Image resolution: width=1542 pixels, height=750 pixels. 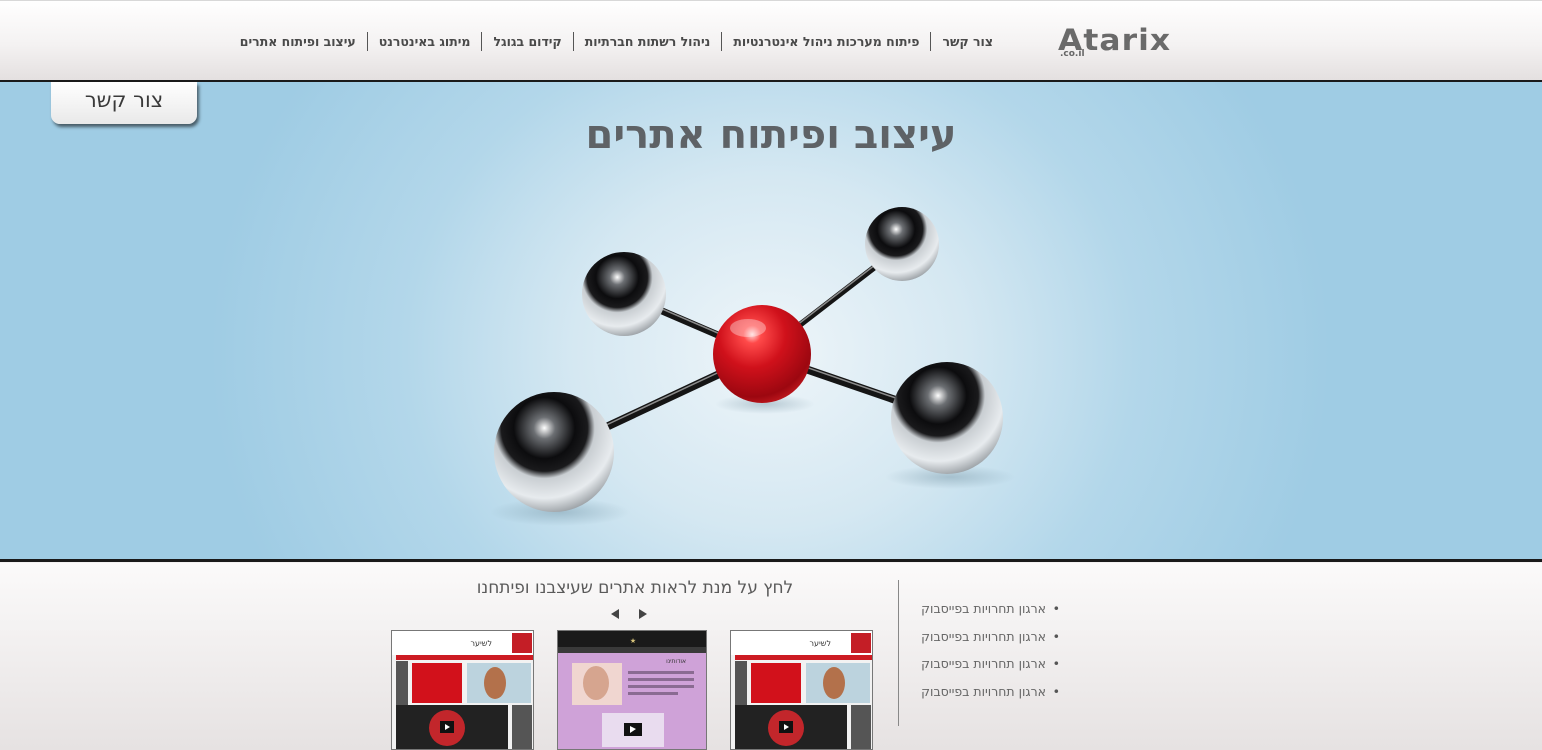 What do you see at coordinates (298, 41) in the screenshot?
I see `nav-item-web-design: עיצוב ופיתוח אתרים` at bounding box center [298, 41].